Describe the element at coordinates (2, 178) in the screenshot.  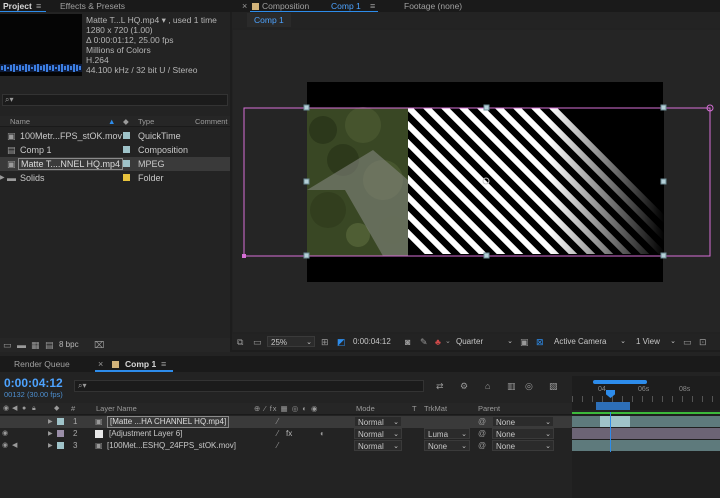
I see `disclosure-triangle-icon: ▶` at that location.